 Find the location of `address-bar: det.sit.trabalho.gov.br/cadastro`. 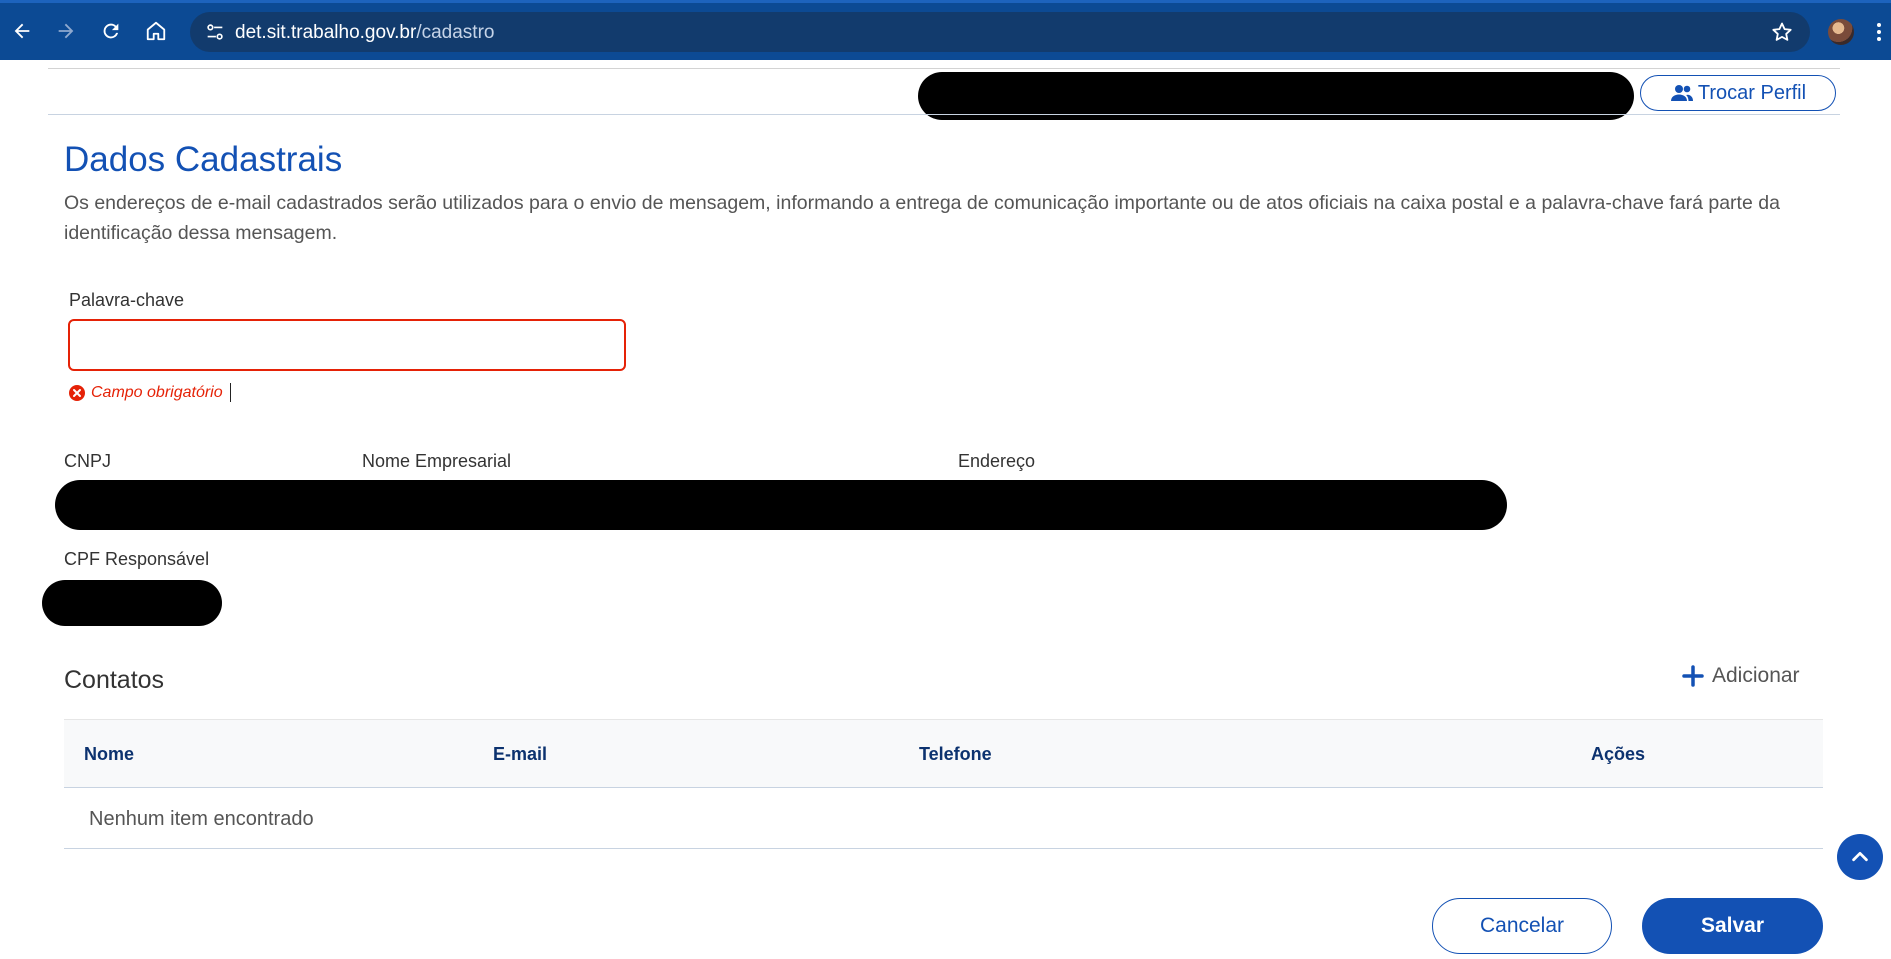

address-bar: det.sit.trabalho.gov.br/cadastro is located at coordinates (1000, 32).